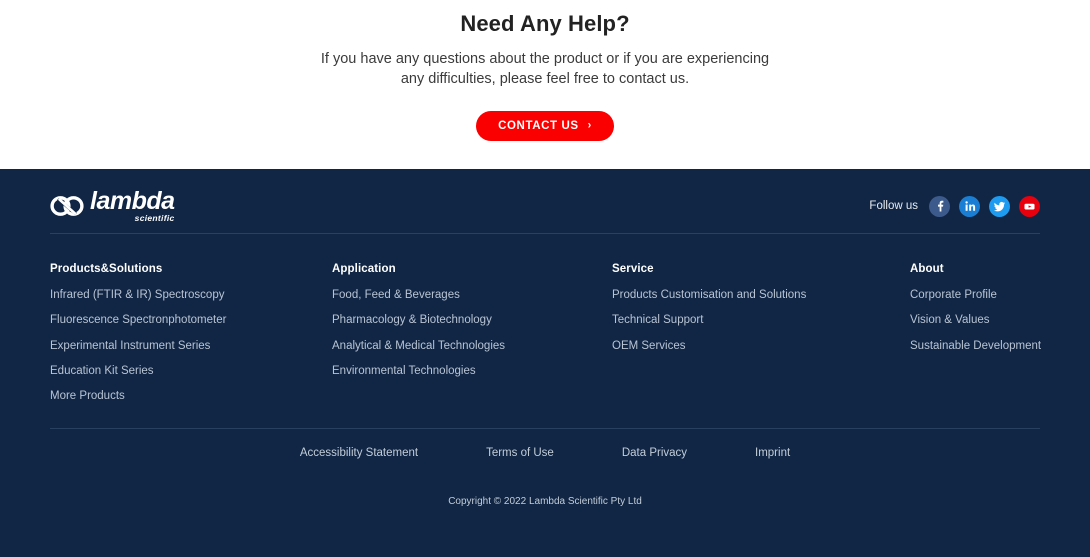 The image size is (1090, 557). Describe the element at coordinates (761, 320) in the screenshot. I see `footer-link: Technical Support` at that location.